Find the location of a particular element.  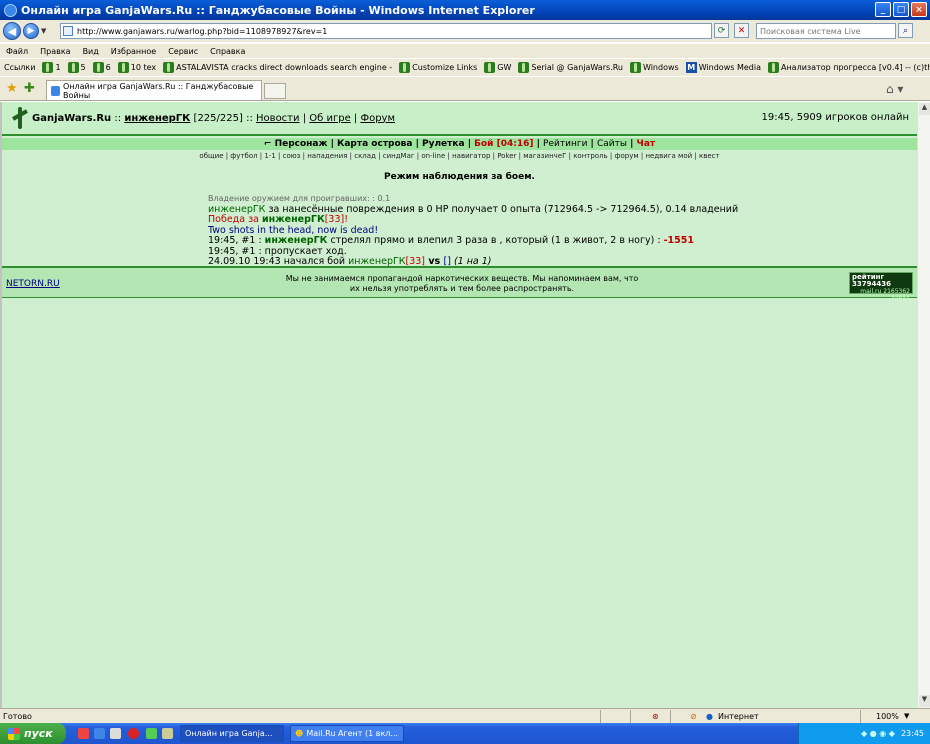

subnav-item: склад is located at coordinates (365, 156).